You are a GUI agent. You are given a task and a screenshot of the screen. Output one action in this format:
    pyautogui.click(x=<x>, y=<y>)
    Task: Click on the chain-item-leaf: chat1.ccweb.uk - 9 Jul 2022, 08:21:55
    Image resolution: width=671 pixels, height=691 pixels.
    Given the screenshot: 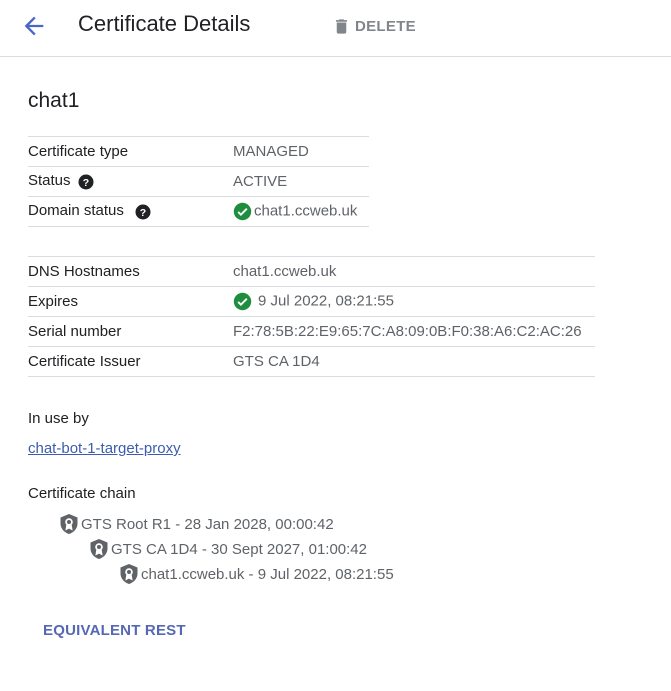 What is the action you would take?
    pyautogui.click(x=256, y=574)
    